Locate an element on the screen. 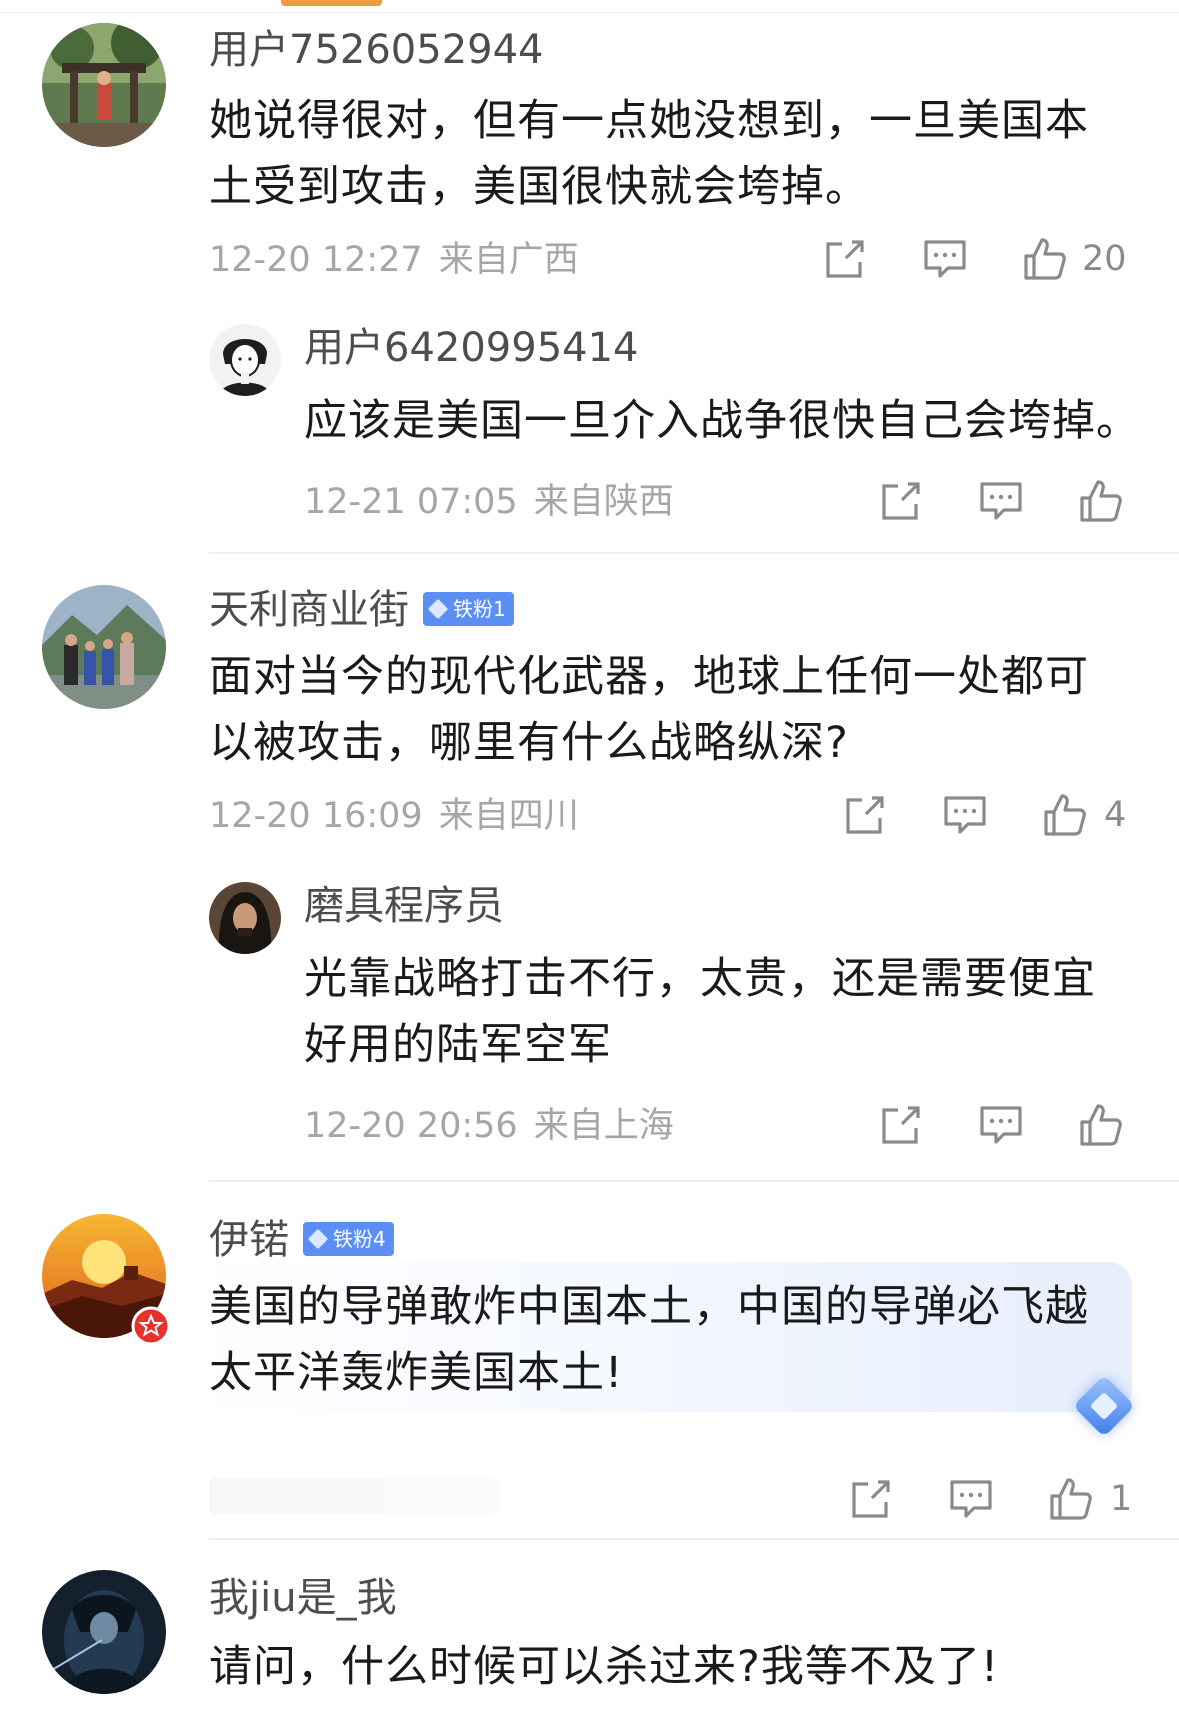 The height and width of the screenshot is (1734, 1179). comment-actions: 1 is located at coordinates (589, 1499).